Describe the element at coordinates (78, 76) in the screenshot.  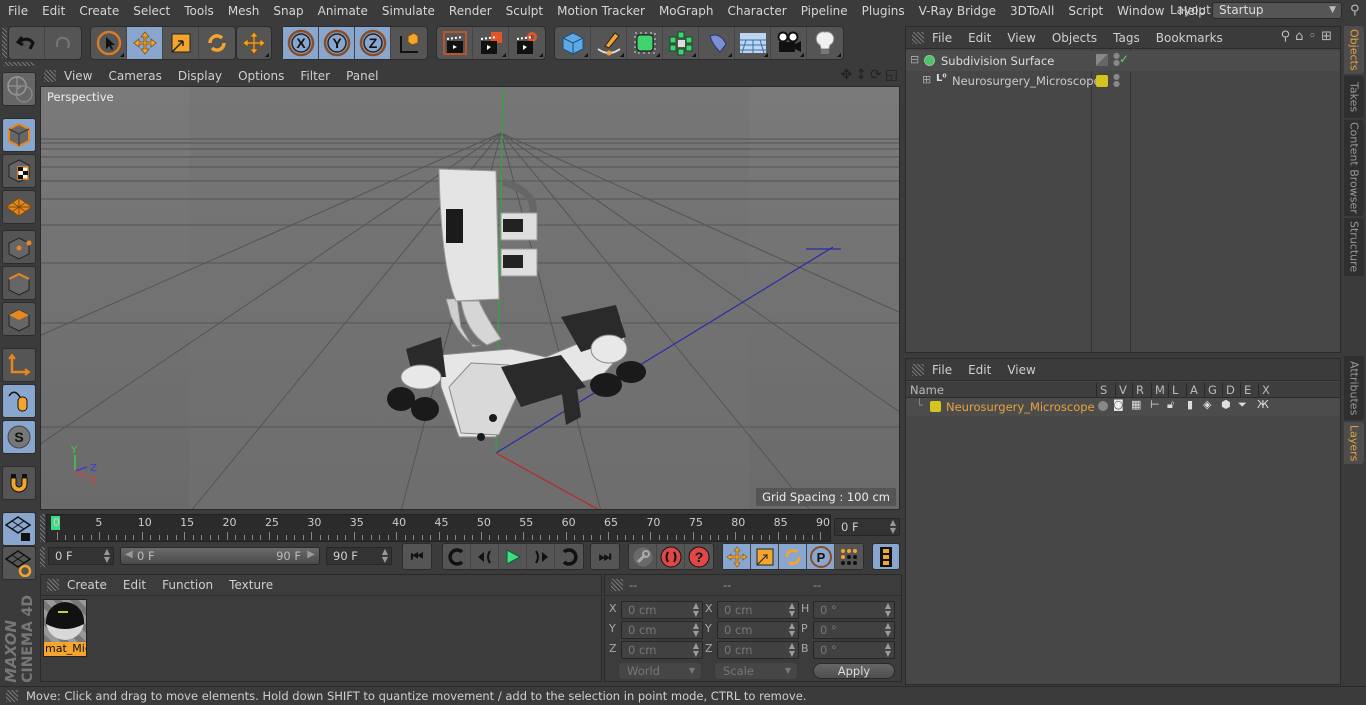
I see `viewport-menu-view: View` at that location.